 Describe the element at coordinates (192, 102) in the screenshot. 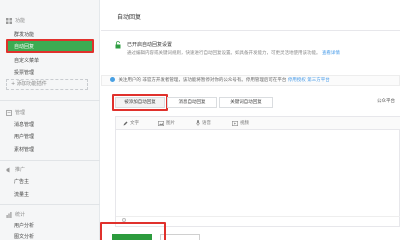

I see `tab-message-reply: 消息自动回复` at that location.